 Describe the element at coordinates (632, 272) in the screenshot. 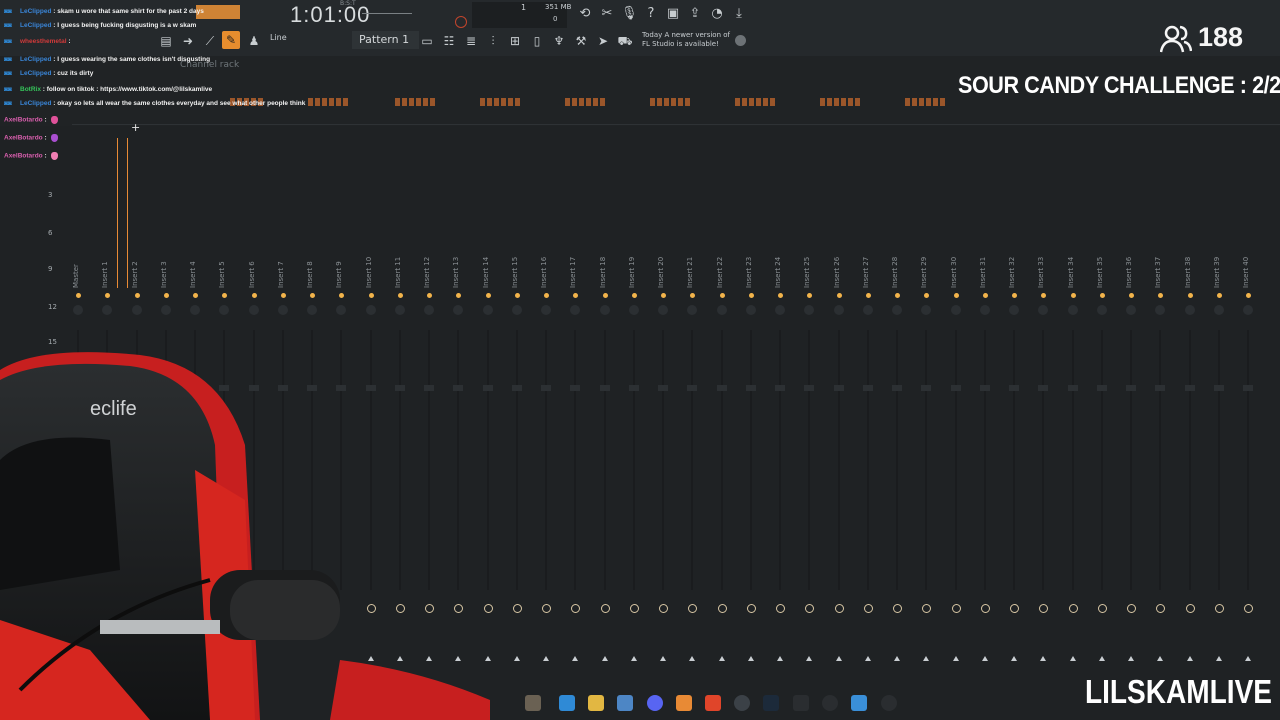

I see `mixer-track-name: Insert 19` at that location.